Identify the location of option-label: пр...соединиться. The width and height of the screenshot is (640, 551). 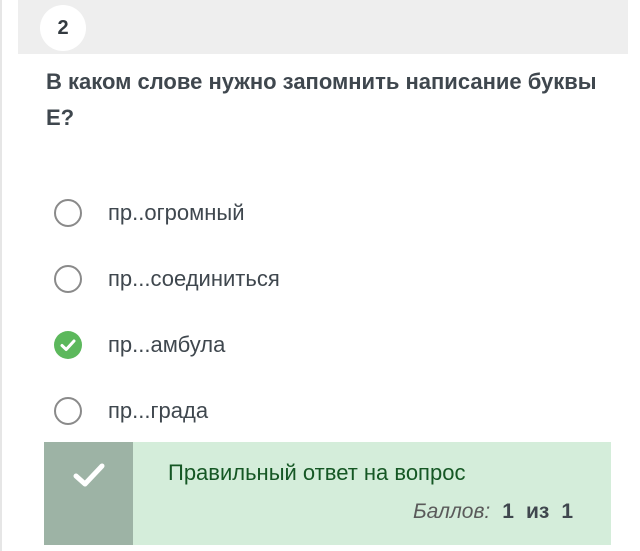
(194, 278).